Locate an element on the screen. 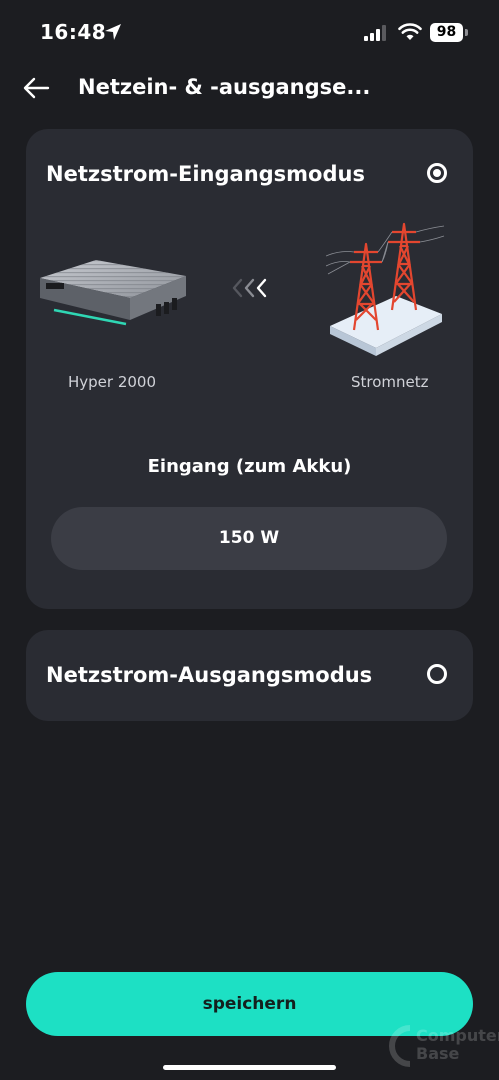  output-mode-card: Netzstrom-Ausgangsmodus is located at coordinates (249, 675).